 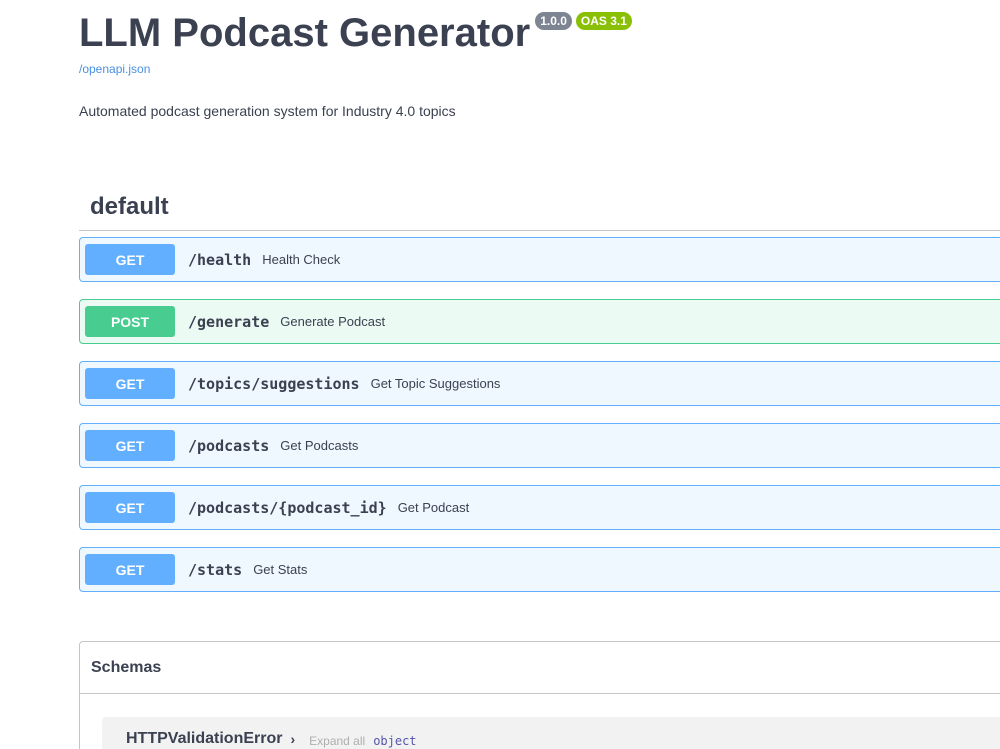 I want to click on title-row: LLM Podcast Generator 1.0.0 OAS 3.1, so click(x=529, y=33).